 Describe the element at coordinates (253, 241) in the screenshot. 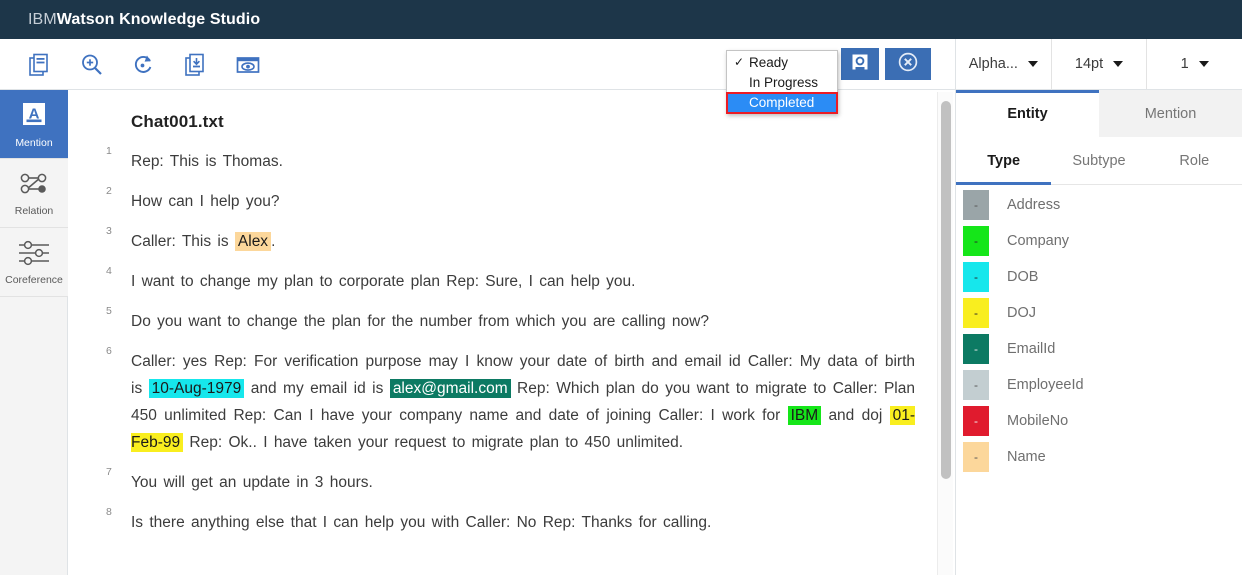

I see `entity-annotation-name: Alex` at that location.